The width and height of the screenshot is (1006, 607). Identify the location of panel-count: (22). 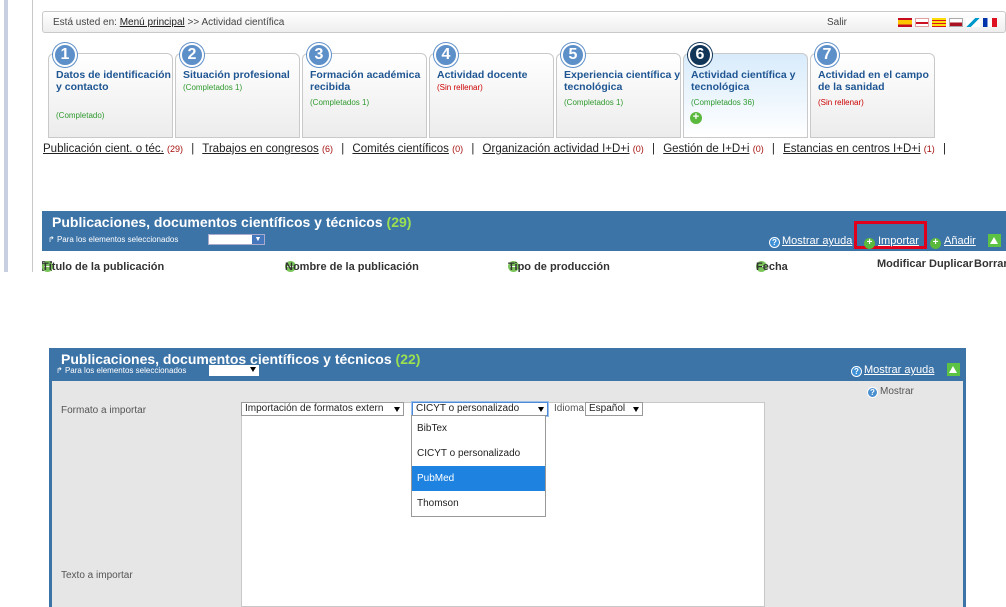
(408, 359).